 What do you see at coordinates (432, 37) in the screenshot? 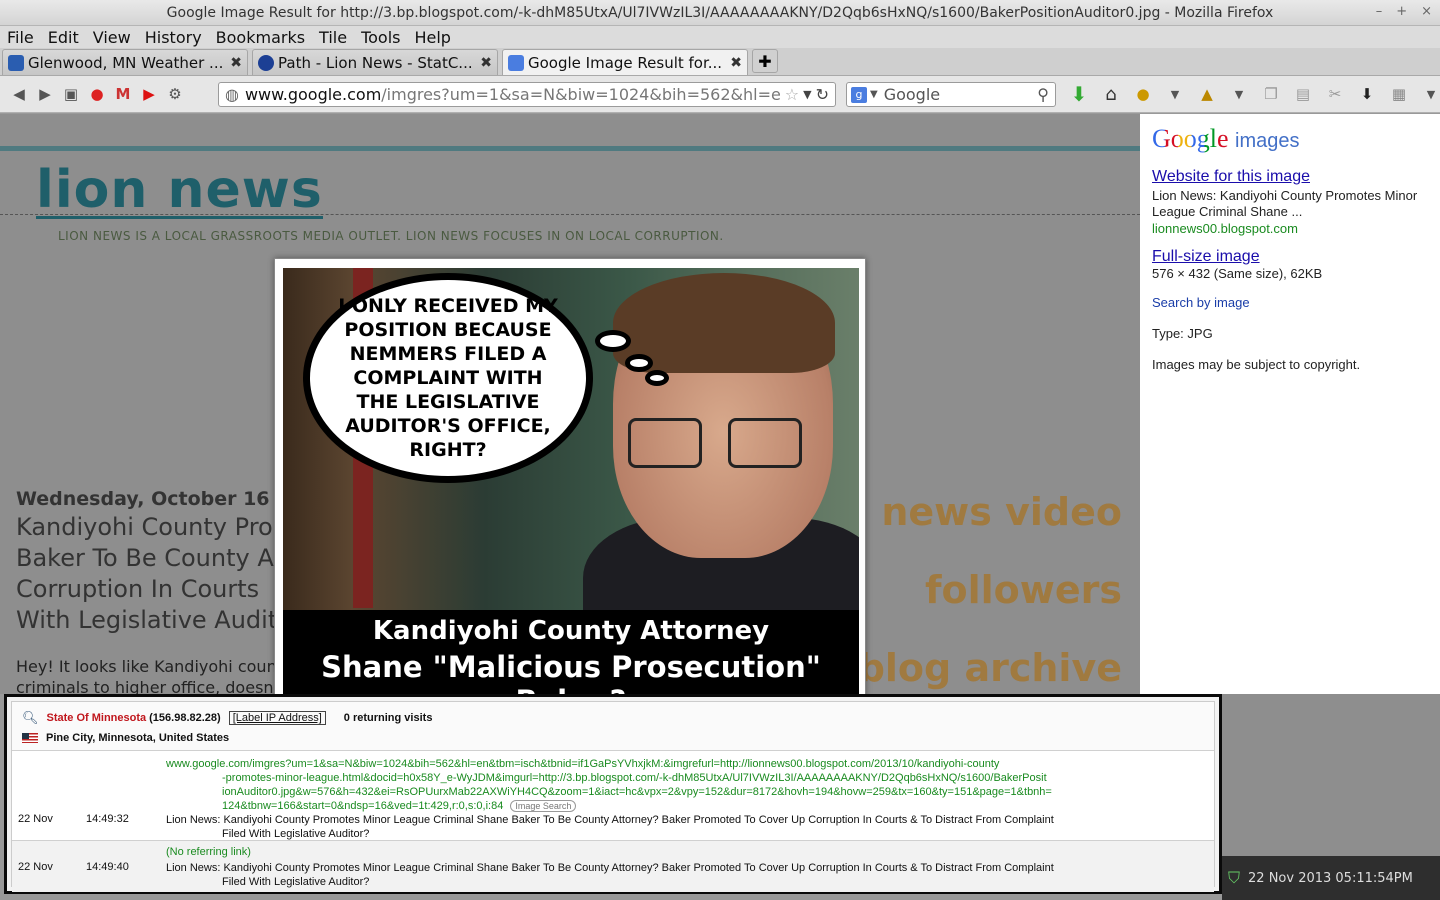
I see `menu-help: Help` at bounding box center [432, 37].